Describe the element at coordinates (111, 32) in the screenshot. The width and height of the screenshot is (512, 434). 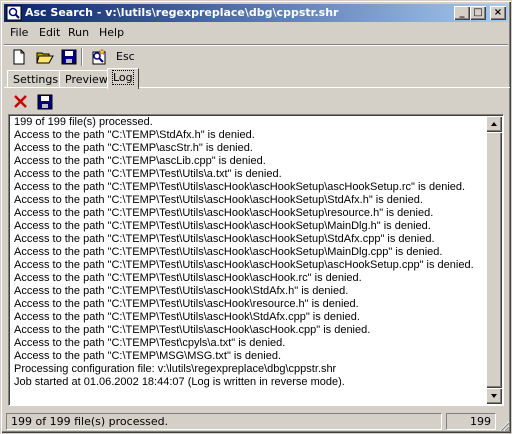
I see `menu-help: Help` at that location.